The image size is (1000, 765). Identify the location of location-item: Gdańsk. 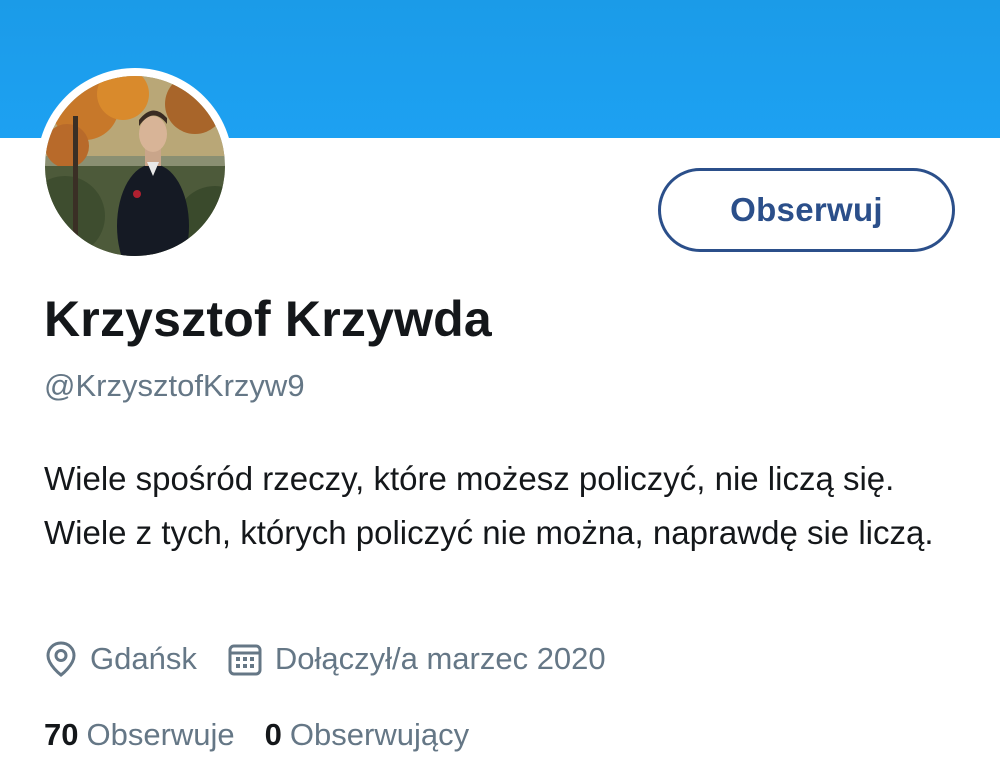
(120, 659).